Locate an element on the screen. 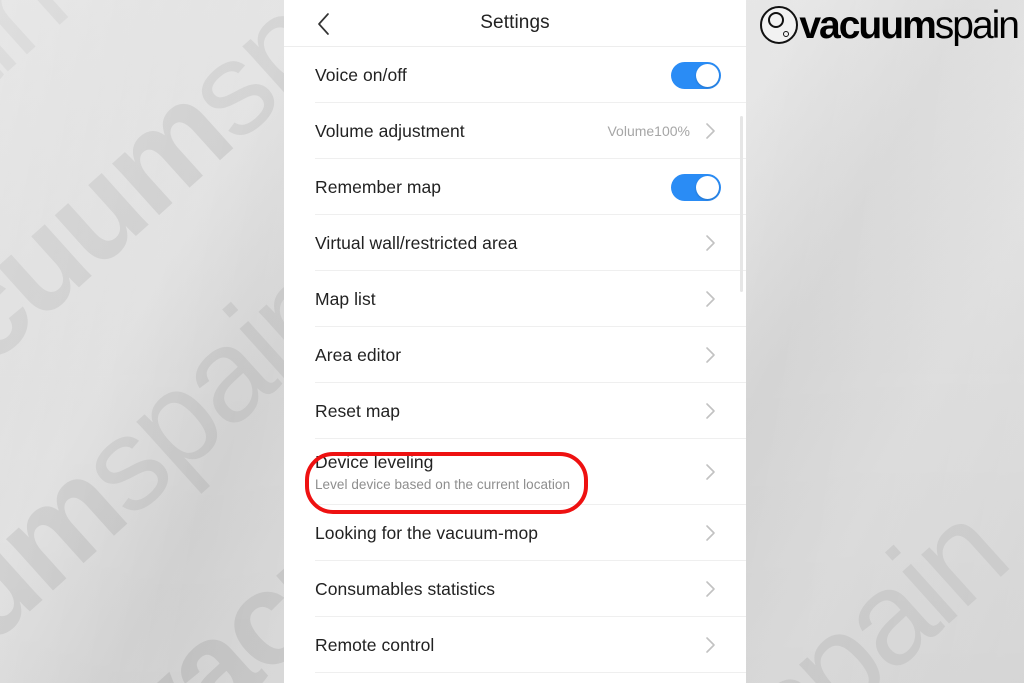  brand-logo: vacuumspain is located at coordinates (885, 25).